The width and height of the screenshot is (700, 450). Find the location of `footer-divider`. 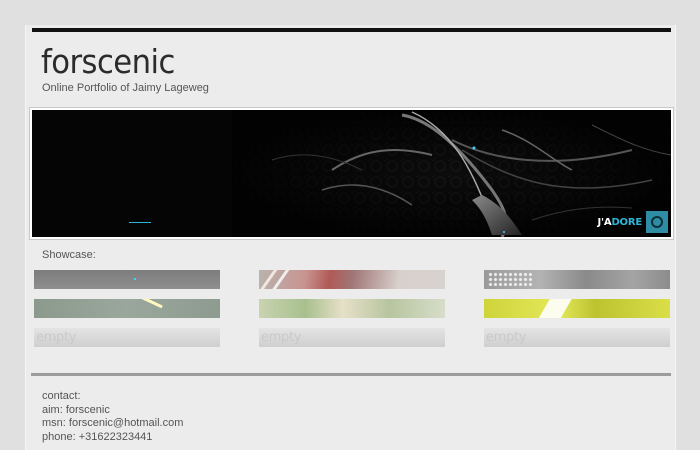

footer-divider is located at coordinates (351, 374).